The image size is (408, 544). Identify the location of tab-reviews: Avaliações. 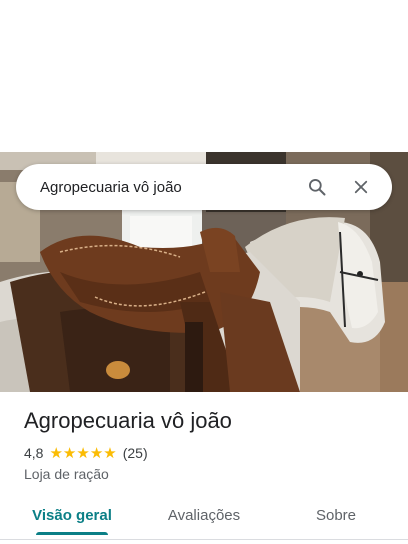
(204, 515).